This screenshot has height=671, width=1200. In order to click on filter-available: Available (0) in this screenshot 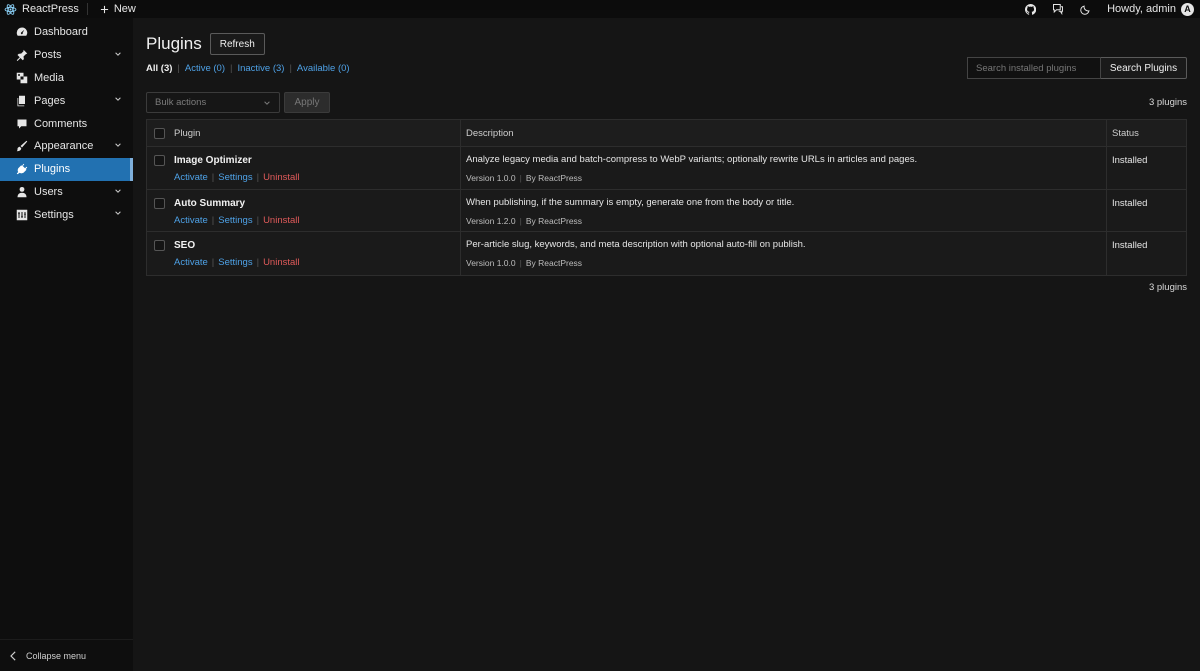, I will do `click(323, 68)`.